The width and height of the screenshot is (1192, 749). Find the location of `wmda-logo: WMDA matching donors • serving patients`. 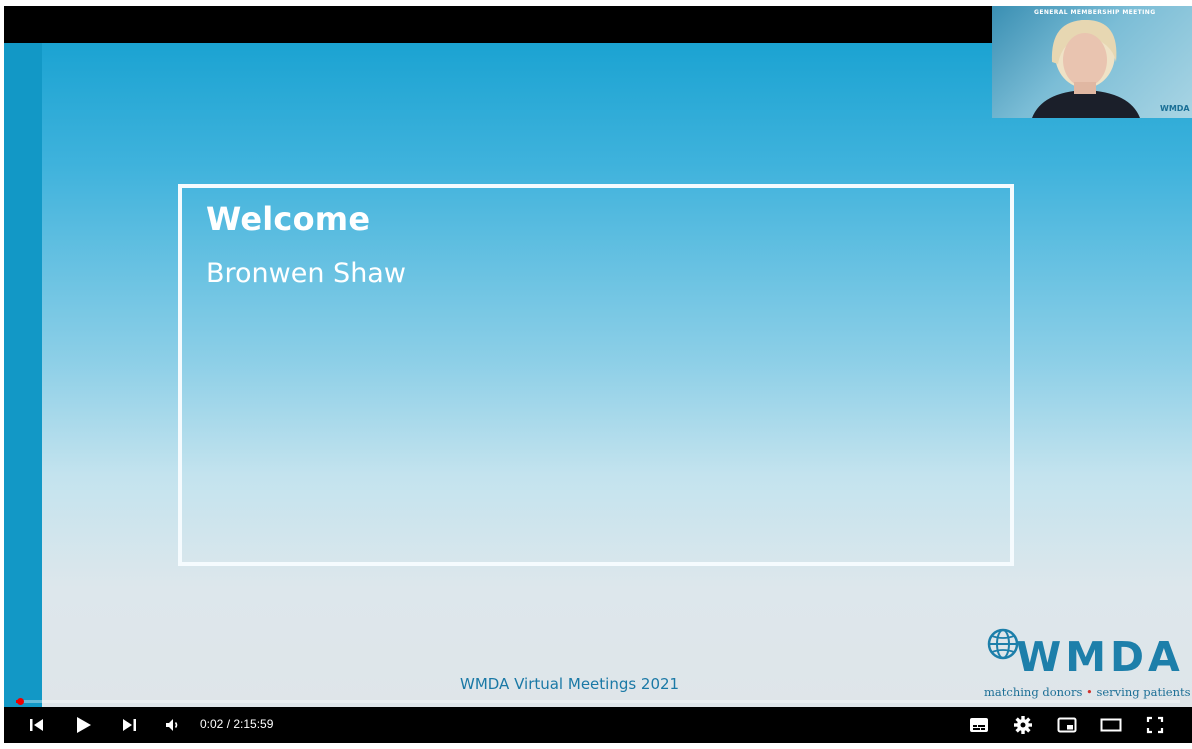

wmda-logo: WMDA matching donors • serving patients is located at coordinates (1085, 663).